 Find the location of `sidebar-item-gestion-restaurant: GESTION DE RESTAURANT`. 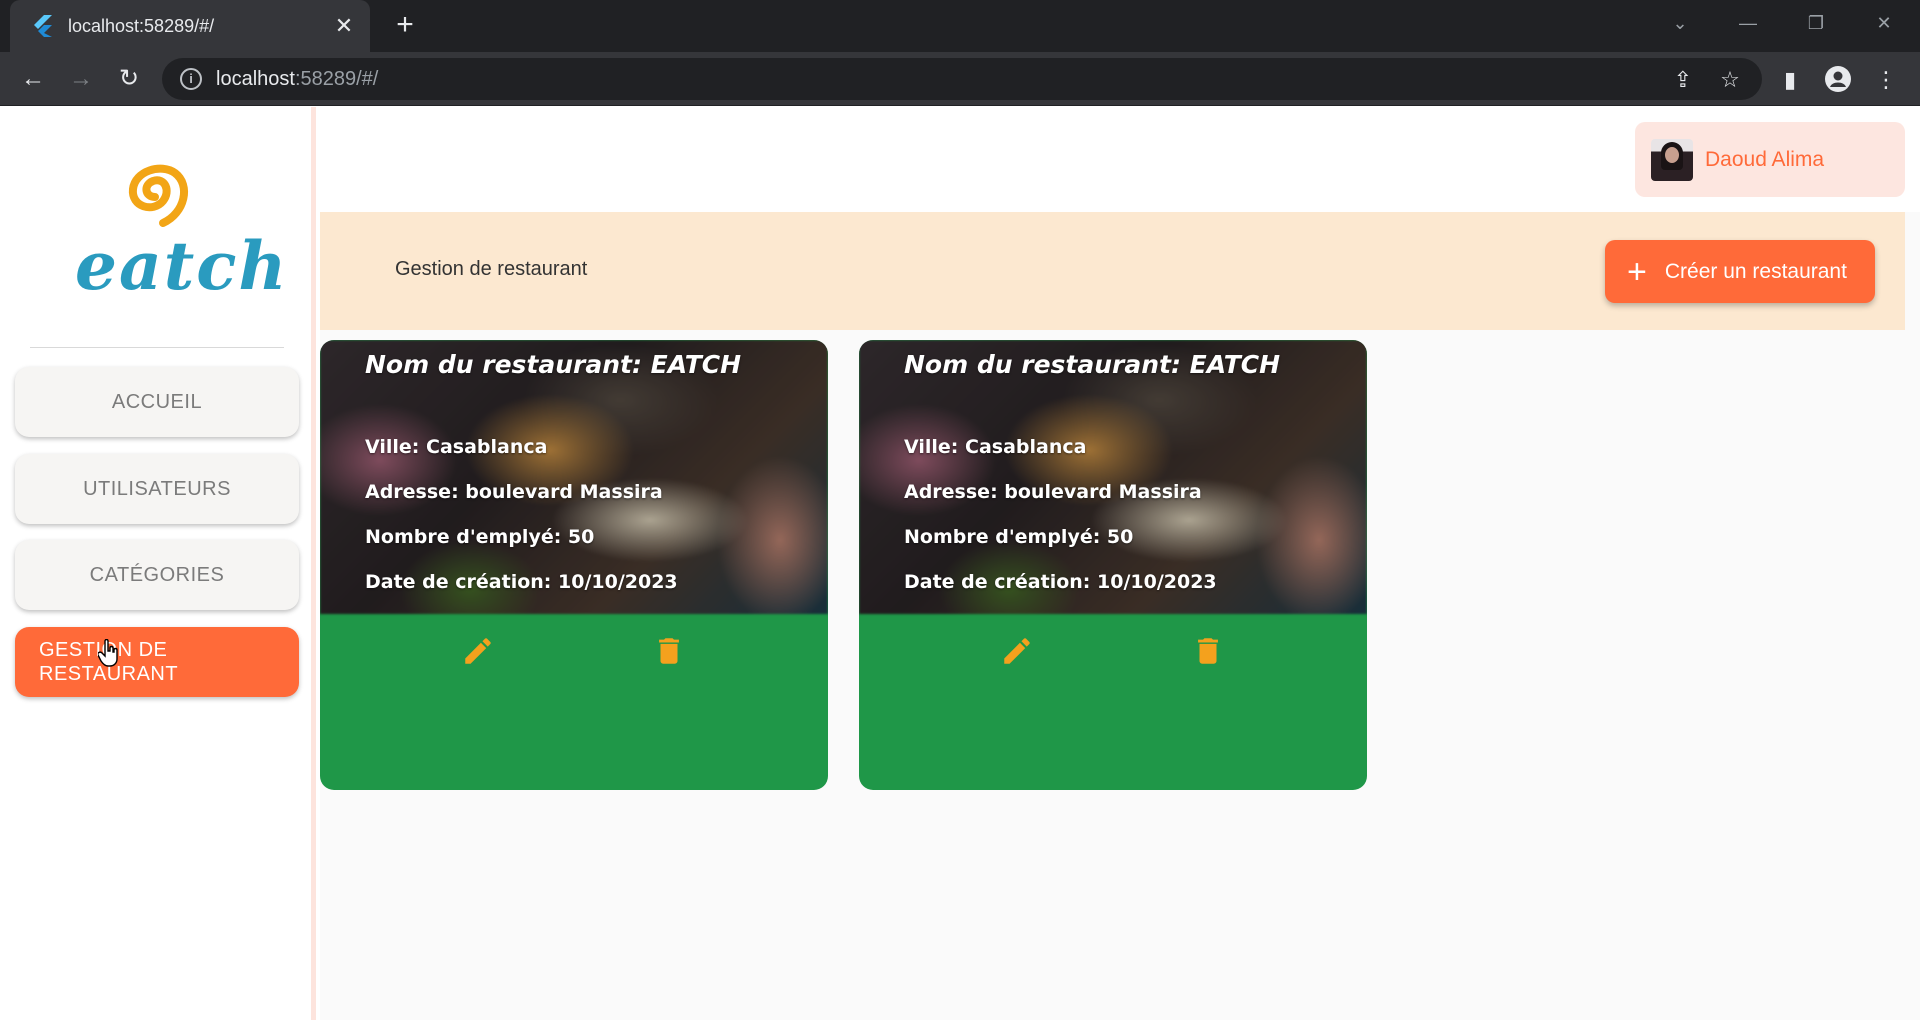

sidebar-item-gestion-restaurant: GESTION DE RESTAURANT is located at coordinates (157, 662).